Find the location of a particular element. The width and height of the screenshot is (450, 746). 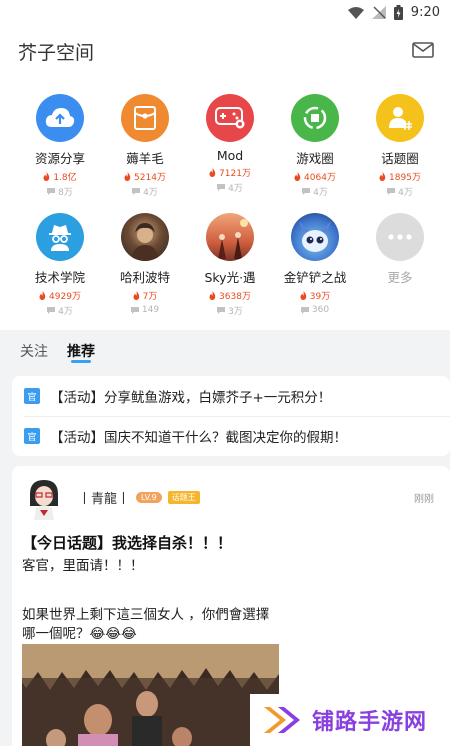

heat-value: 39万 is located at coordinates (320, 296).